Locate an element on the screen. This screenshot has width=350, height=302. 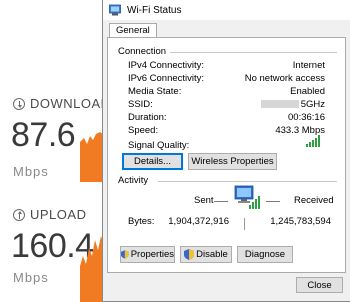
download-label-text: DOWNLOAD is located at coordinates (70, 103).